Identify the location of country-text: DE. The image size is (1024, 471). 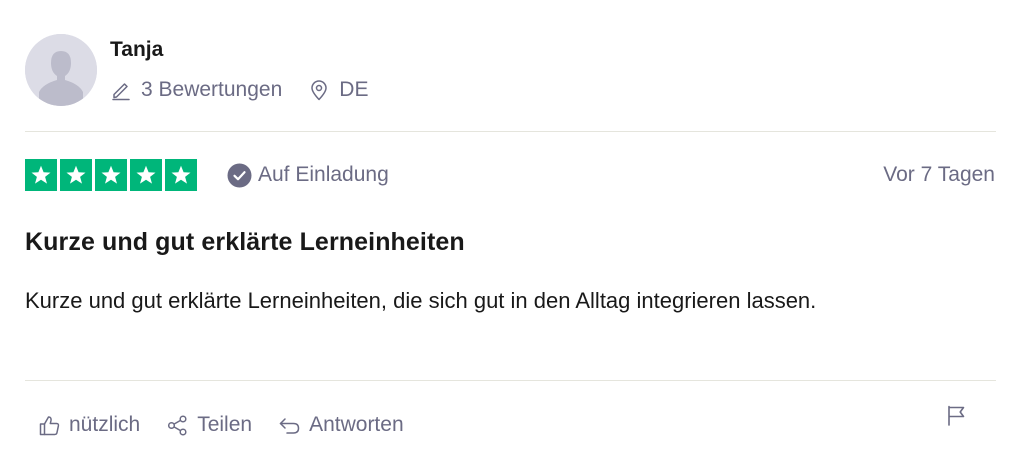
(354, 89).